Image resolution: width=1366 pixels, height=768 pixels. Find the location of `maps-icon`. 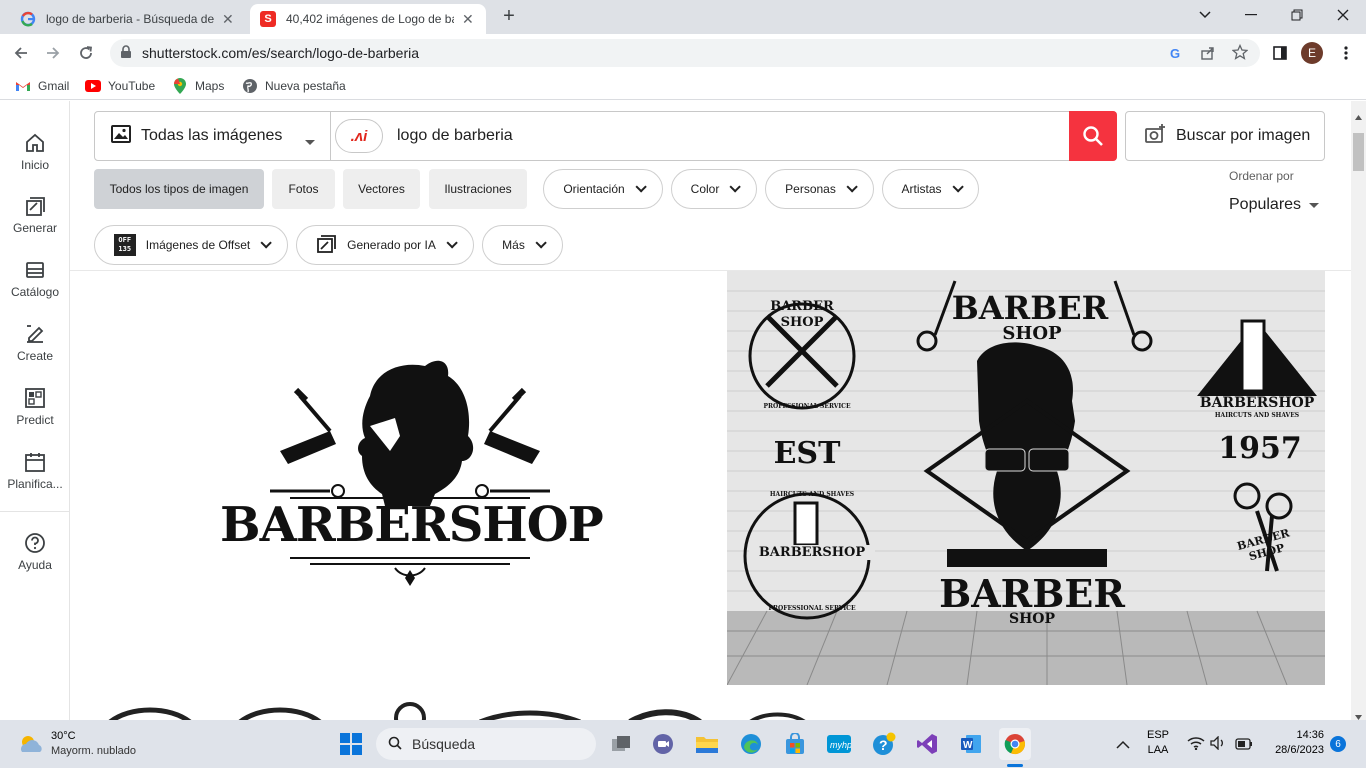

maps-icon is located at coordinates (180, 86).